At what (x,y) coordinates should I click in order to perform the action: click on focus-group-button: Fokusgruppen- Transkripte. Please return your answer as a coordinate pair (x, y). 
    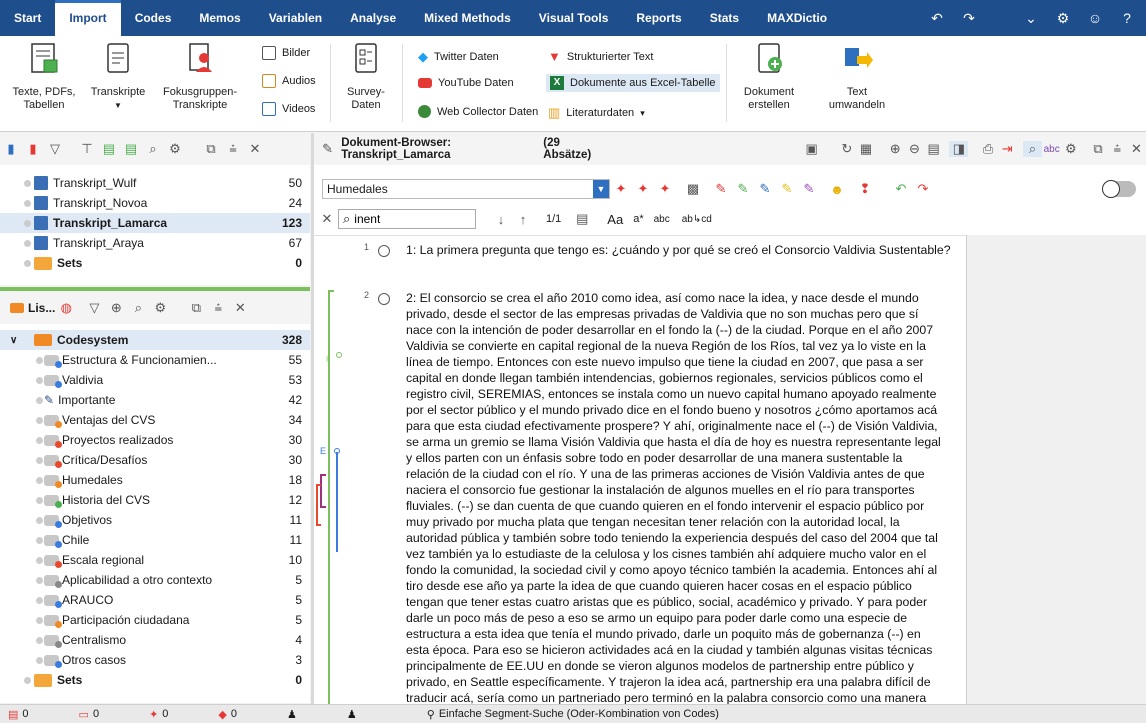
    Looking at the image, I should click on (200, 77).